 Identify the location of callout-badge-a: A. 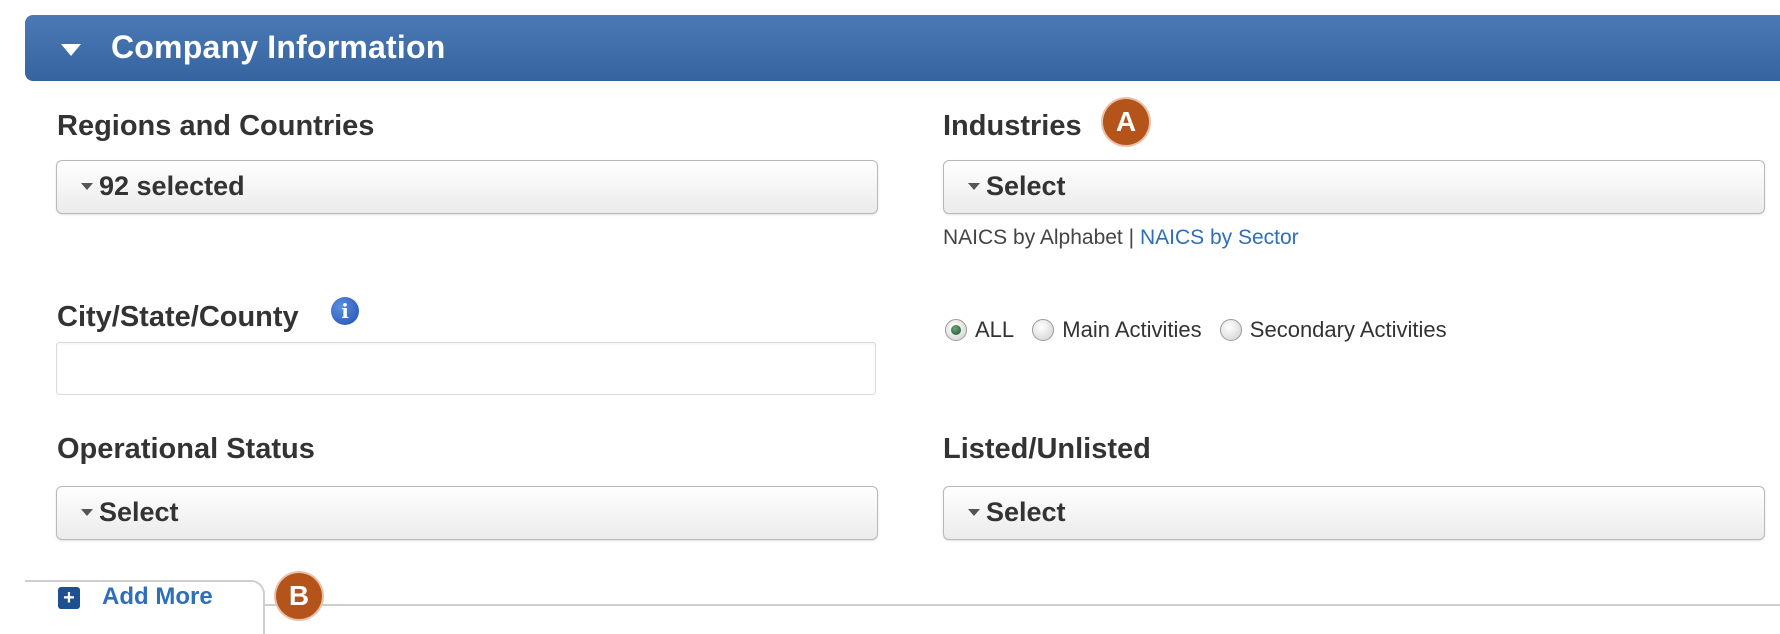
(1126, 122).